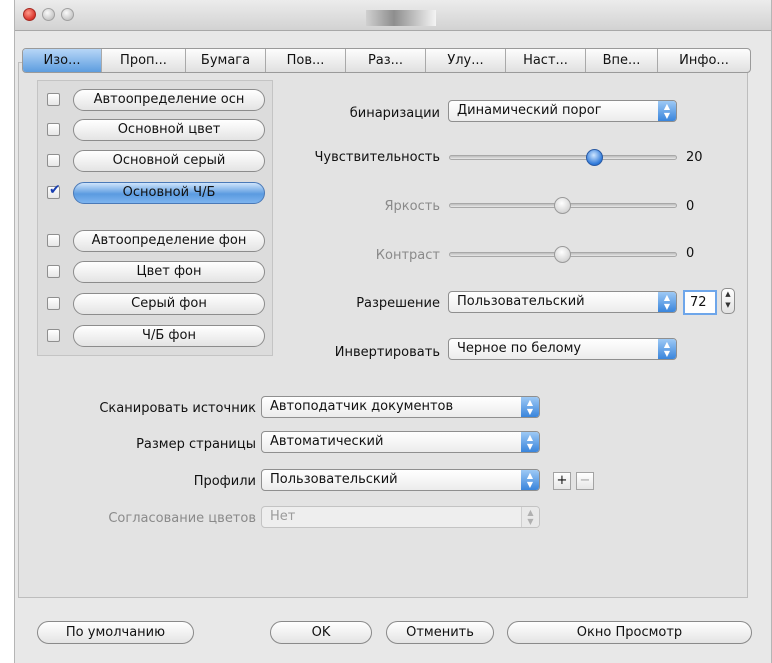 This screenshot has height=663, width=772. Describe the element at coordinates (521, 301) in the screenshot. I see `resolution-value: Пользовательский` at that location.